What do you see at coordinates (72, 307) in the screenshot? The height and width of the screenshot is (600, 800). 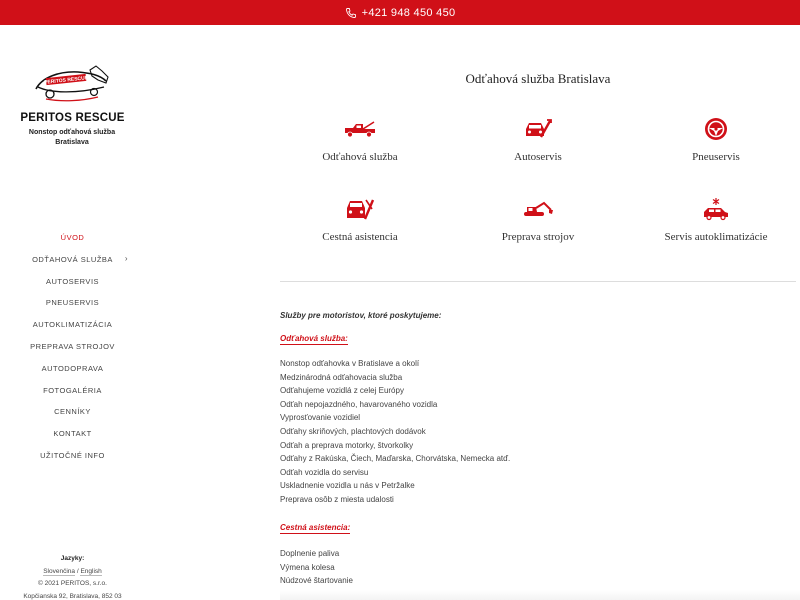 I see `nav-item-pneuservis: PNEUSERVIS` at bounding box center [72, 307].